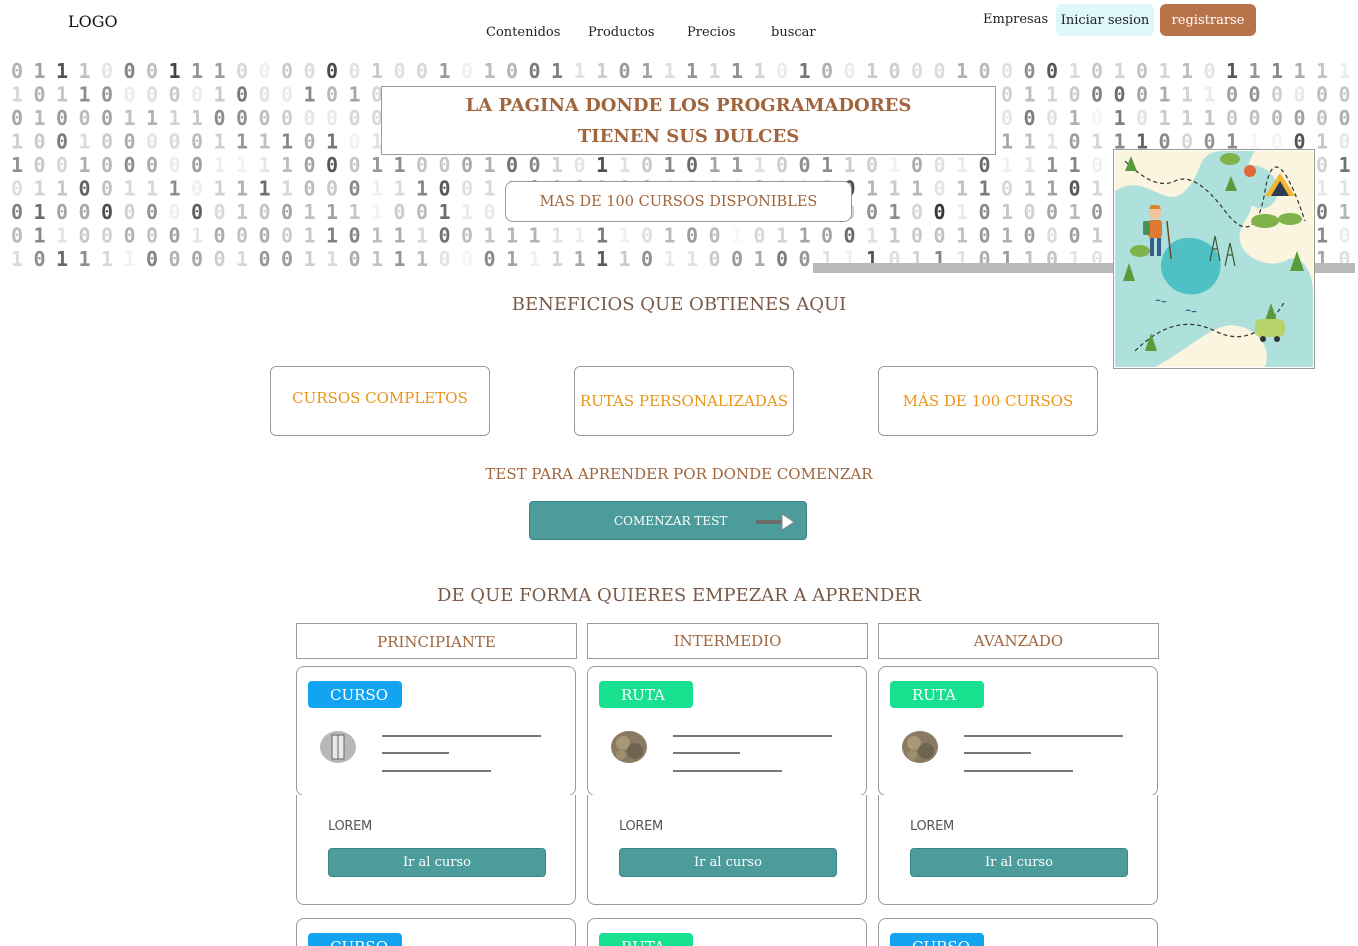 This screenshot has height=946, width=1358. I want to click on logo: LOGO, so click(93, 21).